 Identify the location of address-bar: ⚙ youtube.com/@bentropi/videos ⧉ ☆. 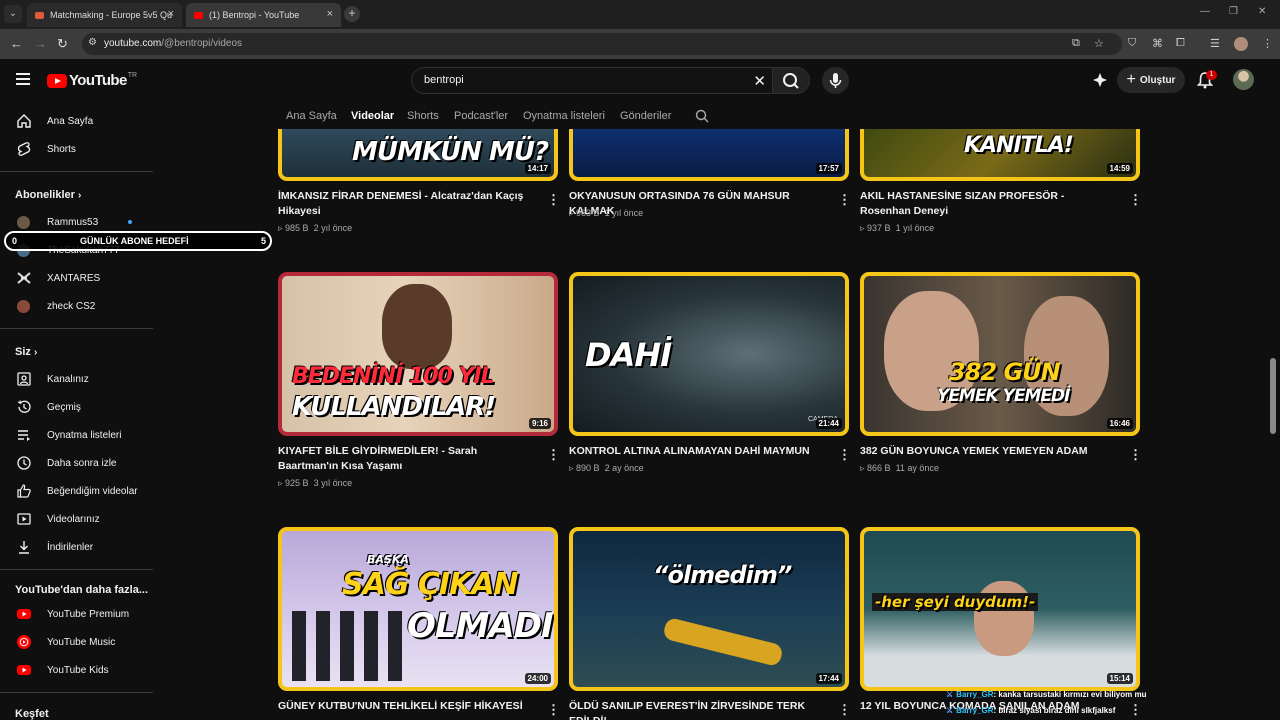
(602, 44).